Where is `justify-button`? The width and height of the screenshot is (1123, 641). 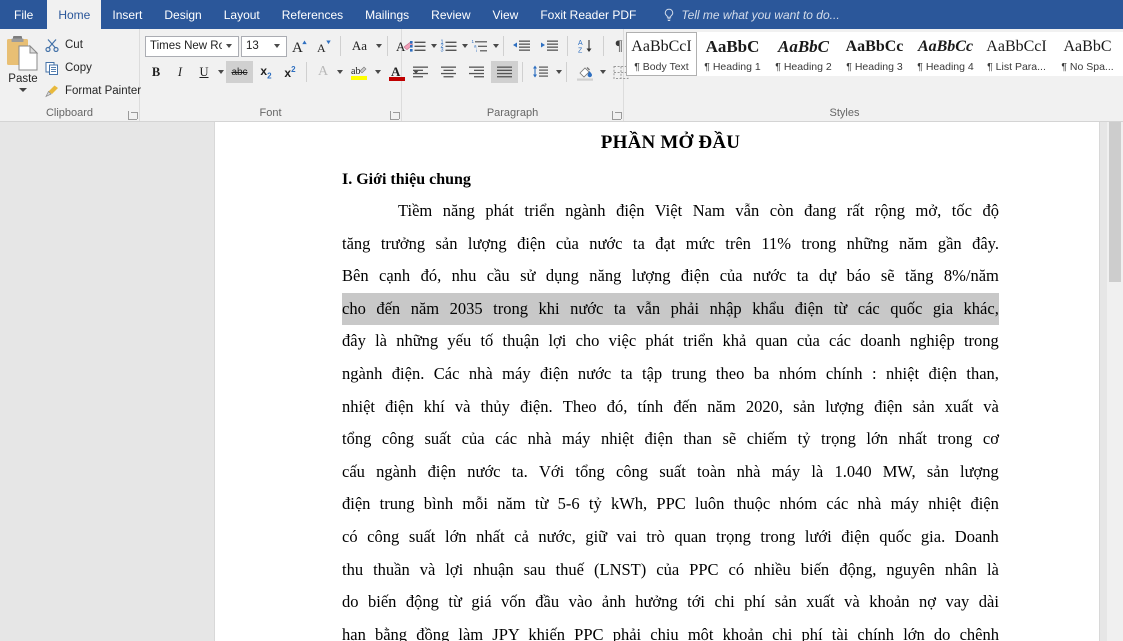
justify-button is located at coordinates (504, 72).